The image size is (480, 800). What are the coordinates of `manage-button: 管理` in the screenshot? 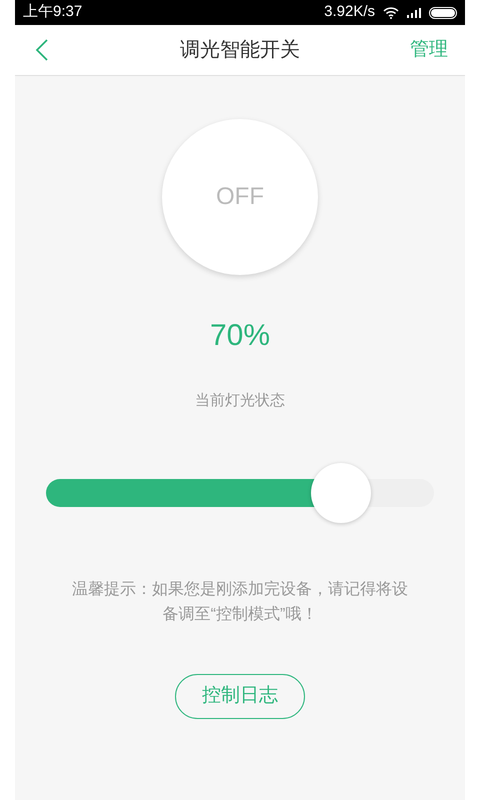 It's located at (429, 50).